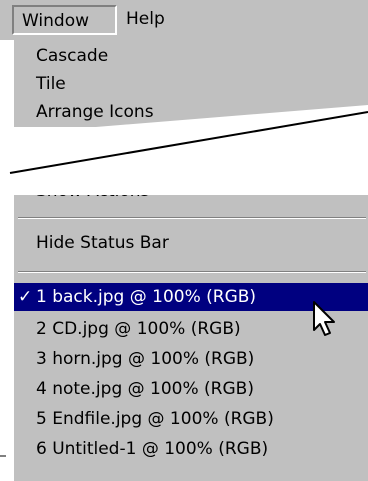 Image resolution: width=368 pixels, height=481 pixels. I want to click on document-item-4: 4 note.jpg @ 100% (RGB), so click(191, 389).